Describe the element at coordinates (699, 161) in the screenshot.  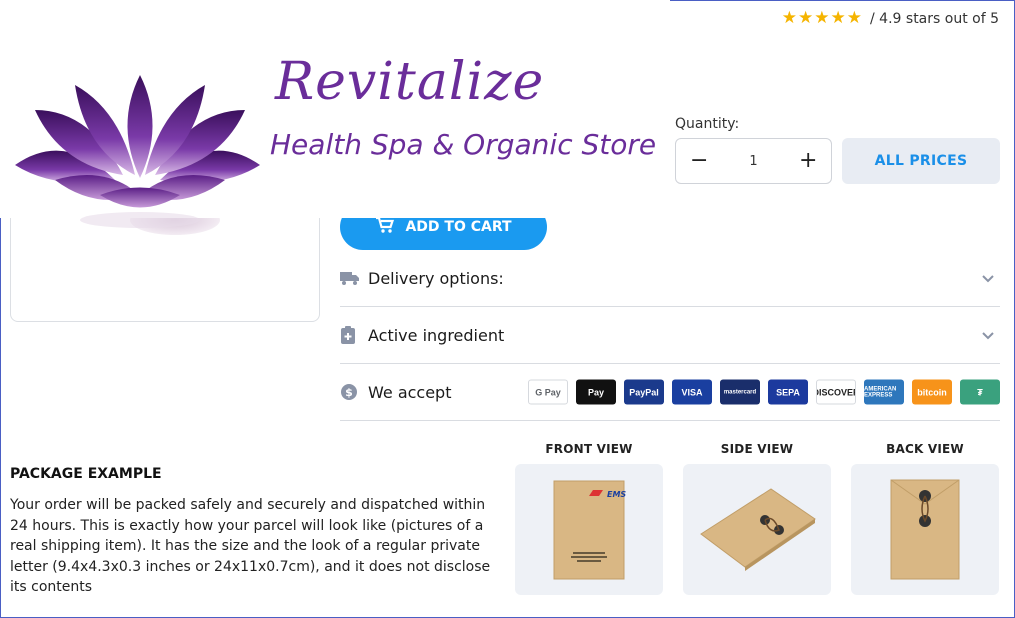
I see `quantity-decrement-button: −` at that location.